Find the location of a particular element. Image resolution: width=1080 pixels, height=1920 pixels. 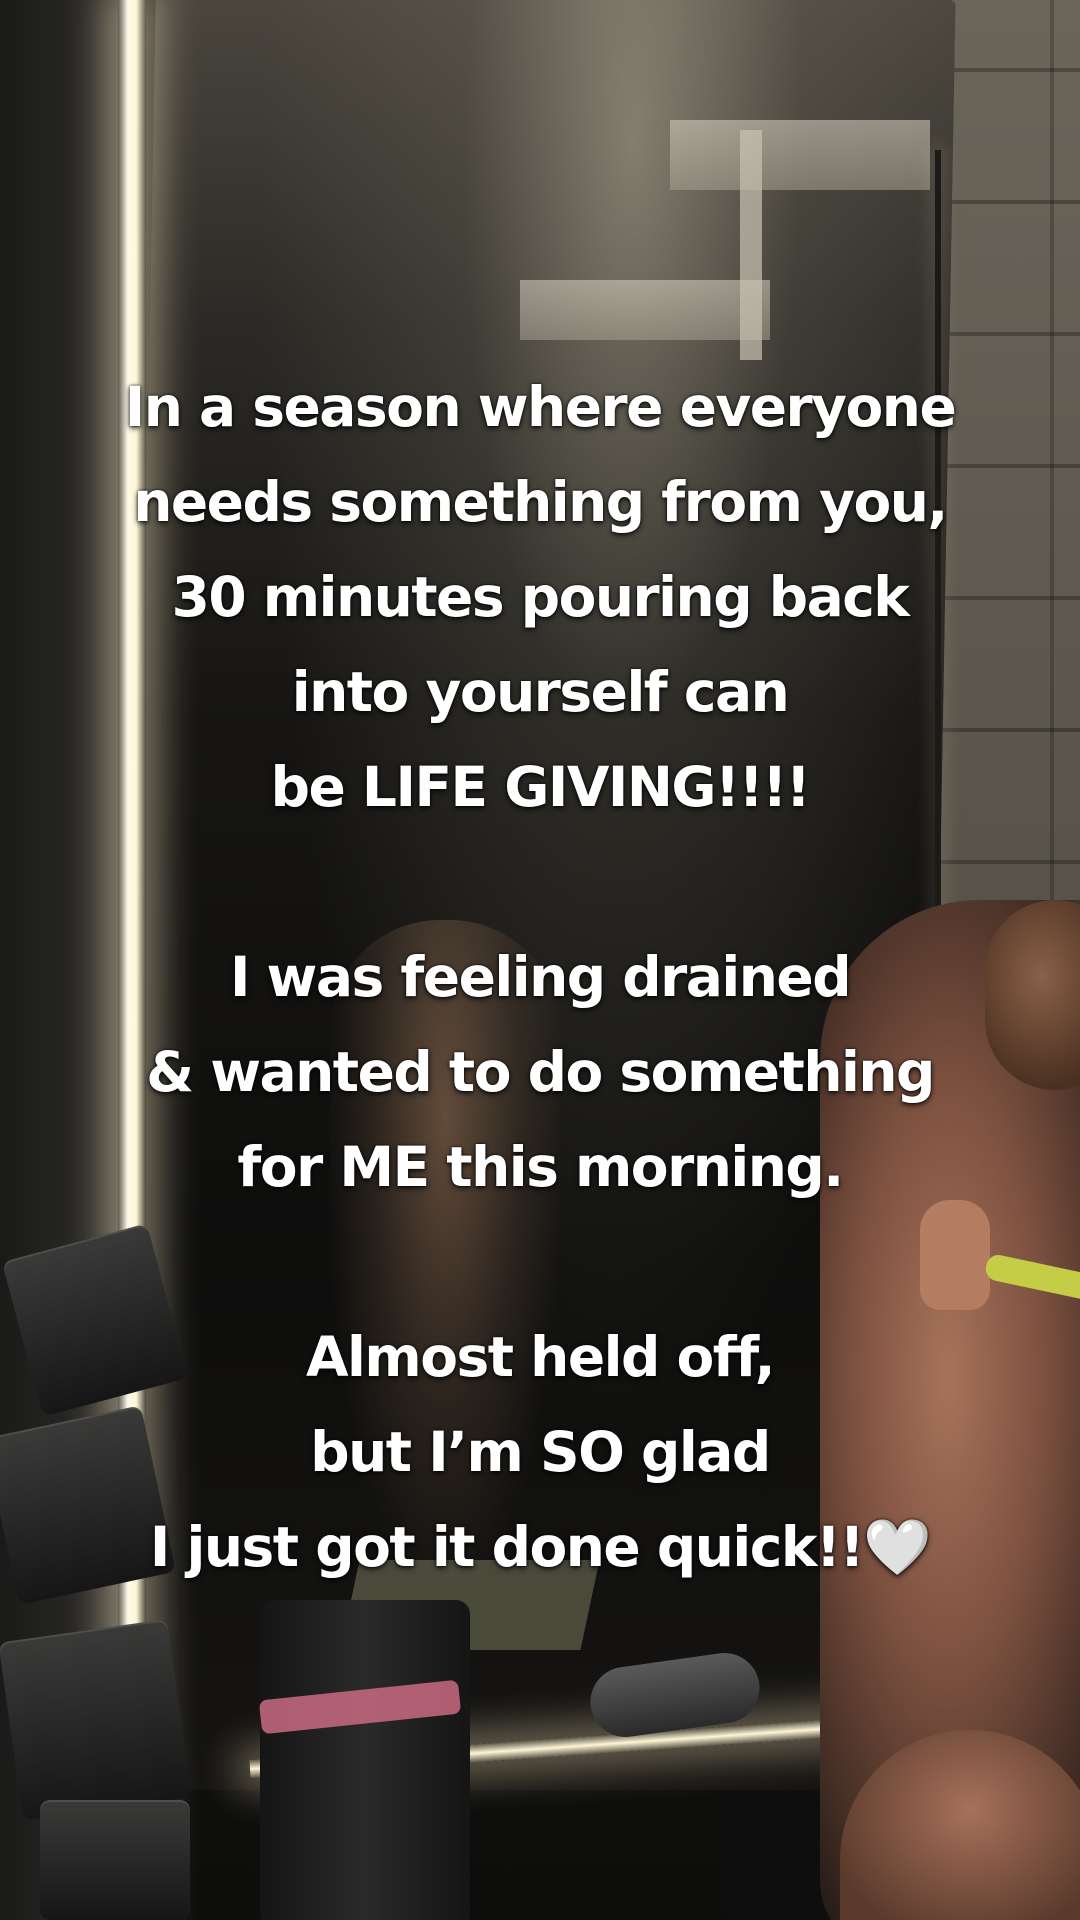

caption-line: I just got it done quick!!🤍 is located at coordinates (540, 1547).